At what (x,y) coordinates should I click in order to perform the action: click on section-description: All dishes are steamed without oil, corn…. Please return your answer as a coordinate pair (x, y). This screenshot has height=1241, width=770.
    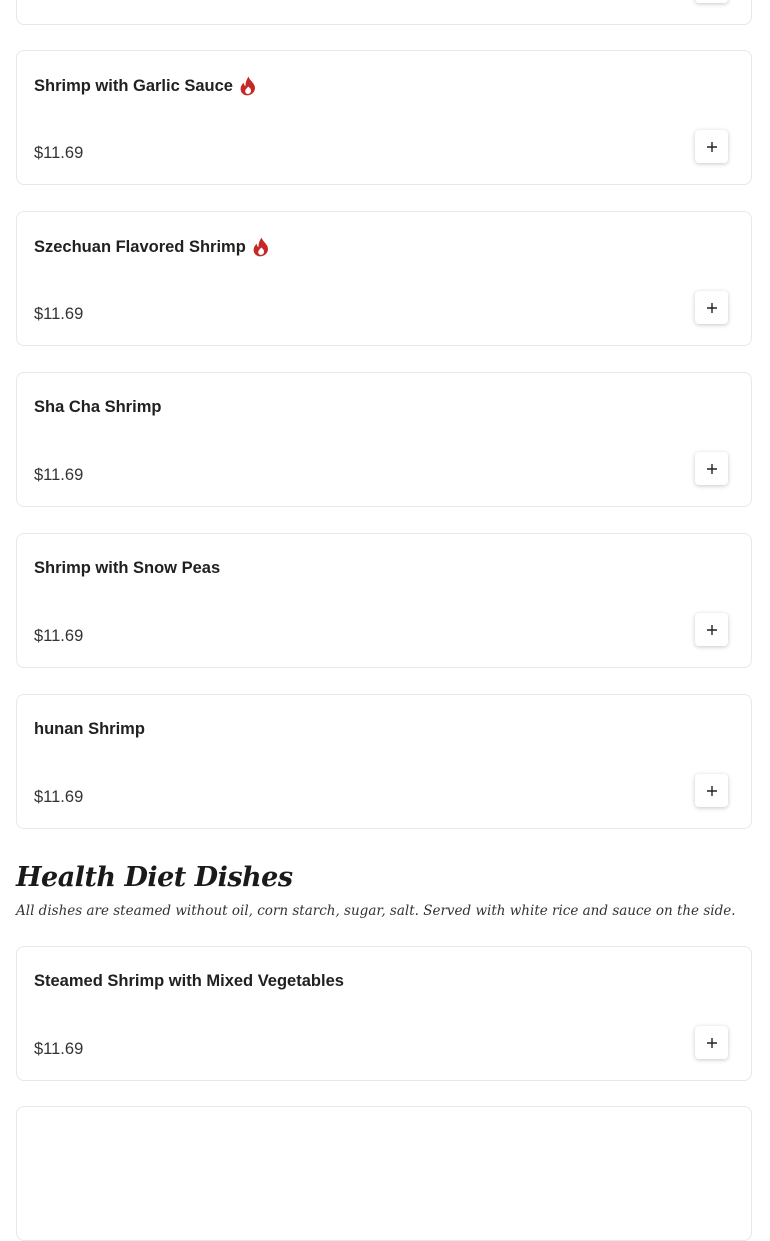
    Looking at the image, I should click on (376, 911).